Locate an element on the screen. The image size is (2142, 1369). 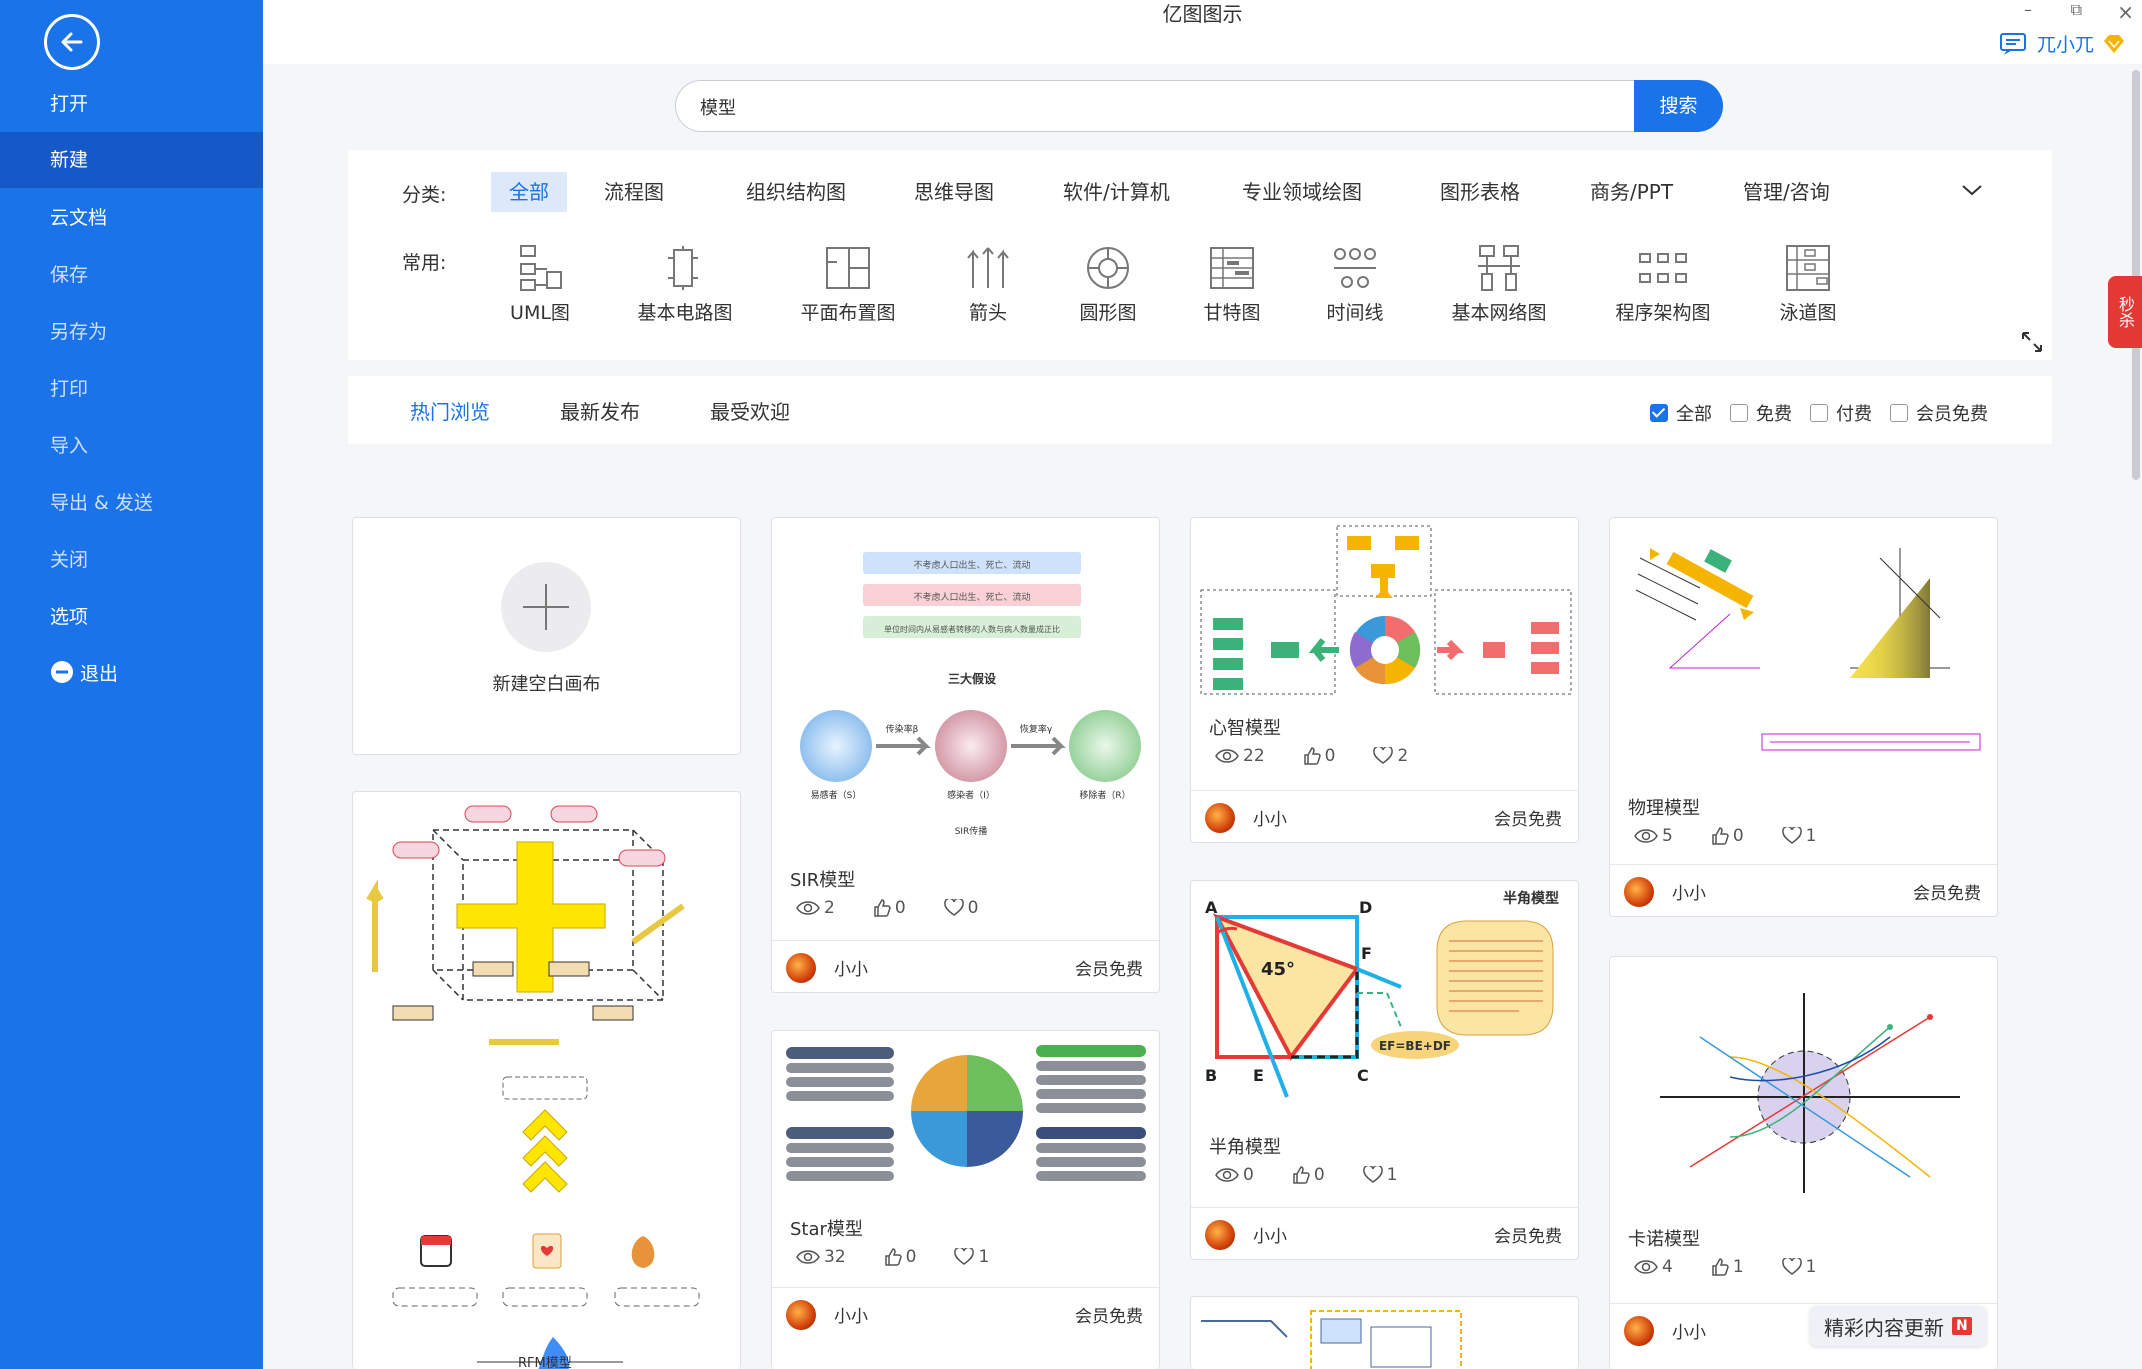
kano-thumbnail is located at coordinates (1810, 1093).